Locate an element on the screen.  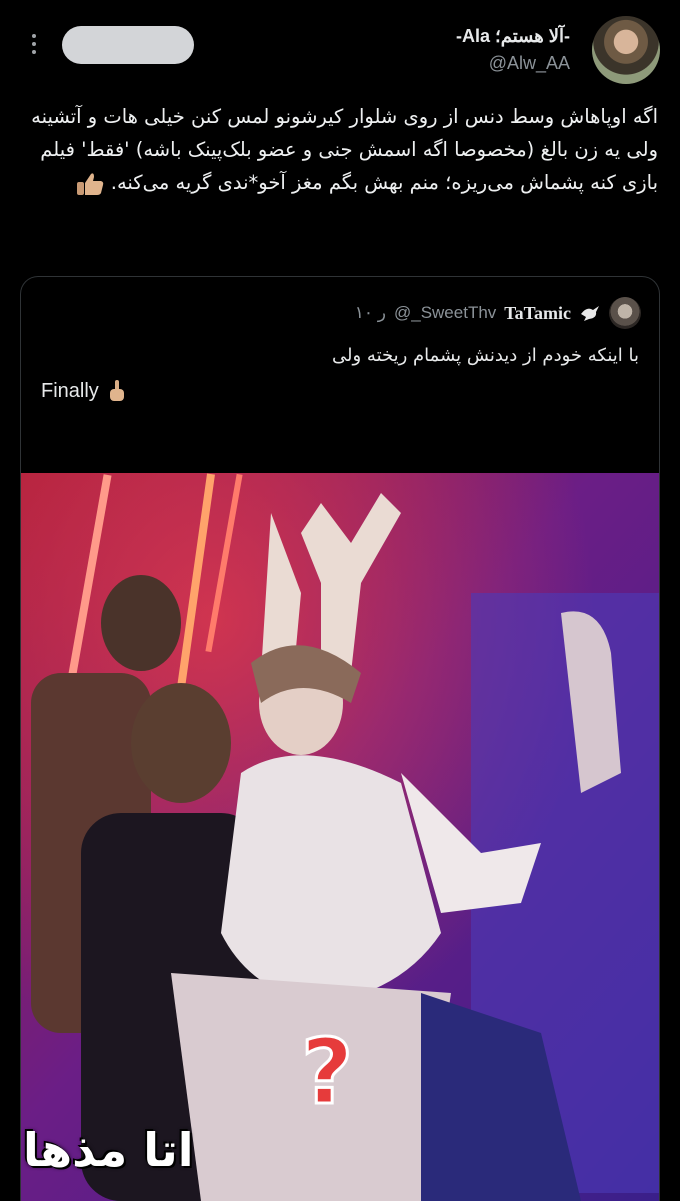
quoted-tweet-text-line2: Finally is located at coordinates (84, 391).